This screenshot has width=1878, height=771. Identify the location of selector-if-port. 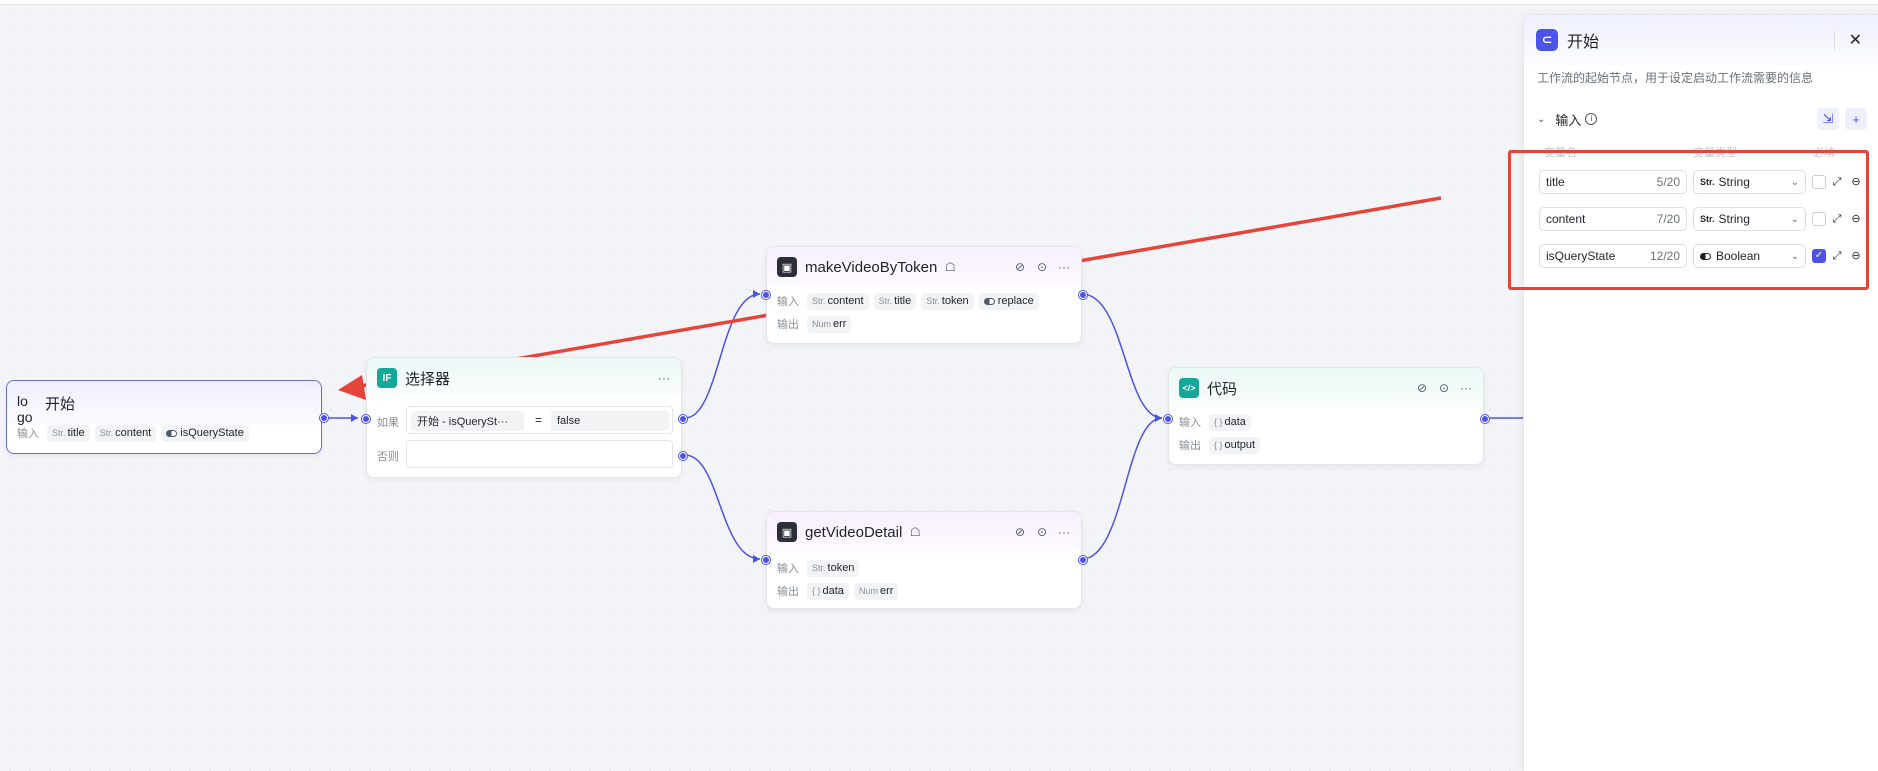
(683, 419).